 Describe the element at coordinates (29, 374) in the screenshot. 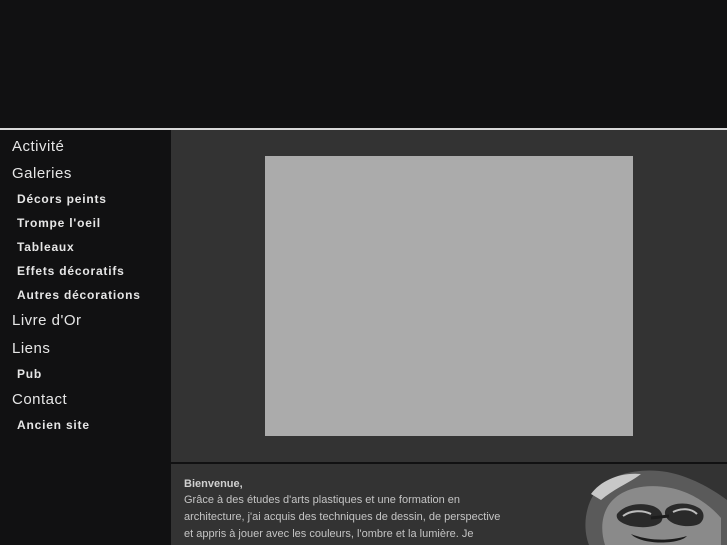

I see `nav-subitem-pub: Pub` at that location.